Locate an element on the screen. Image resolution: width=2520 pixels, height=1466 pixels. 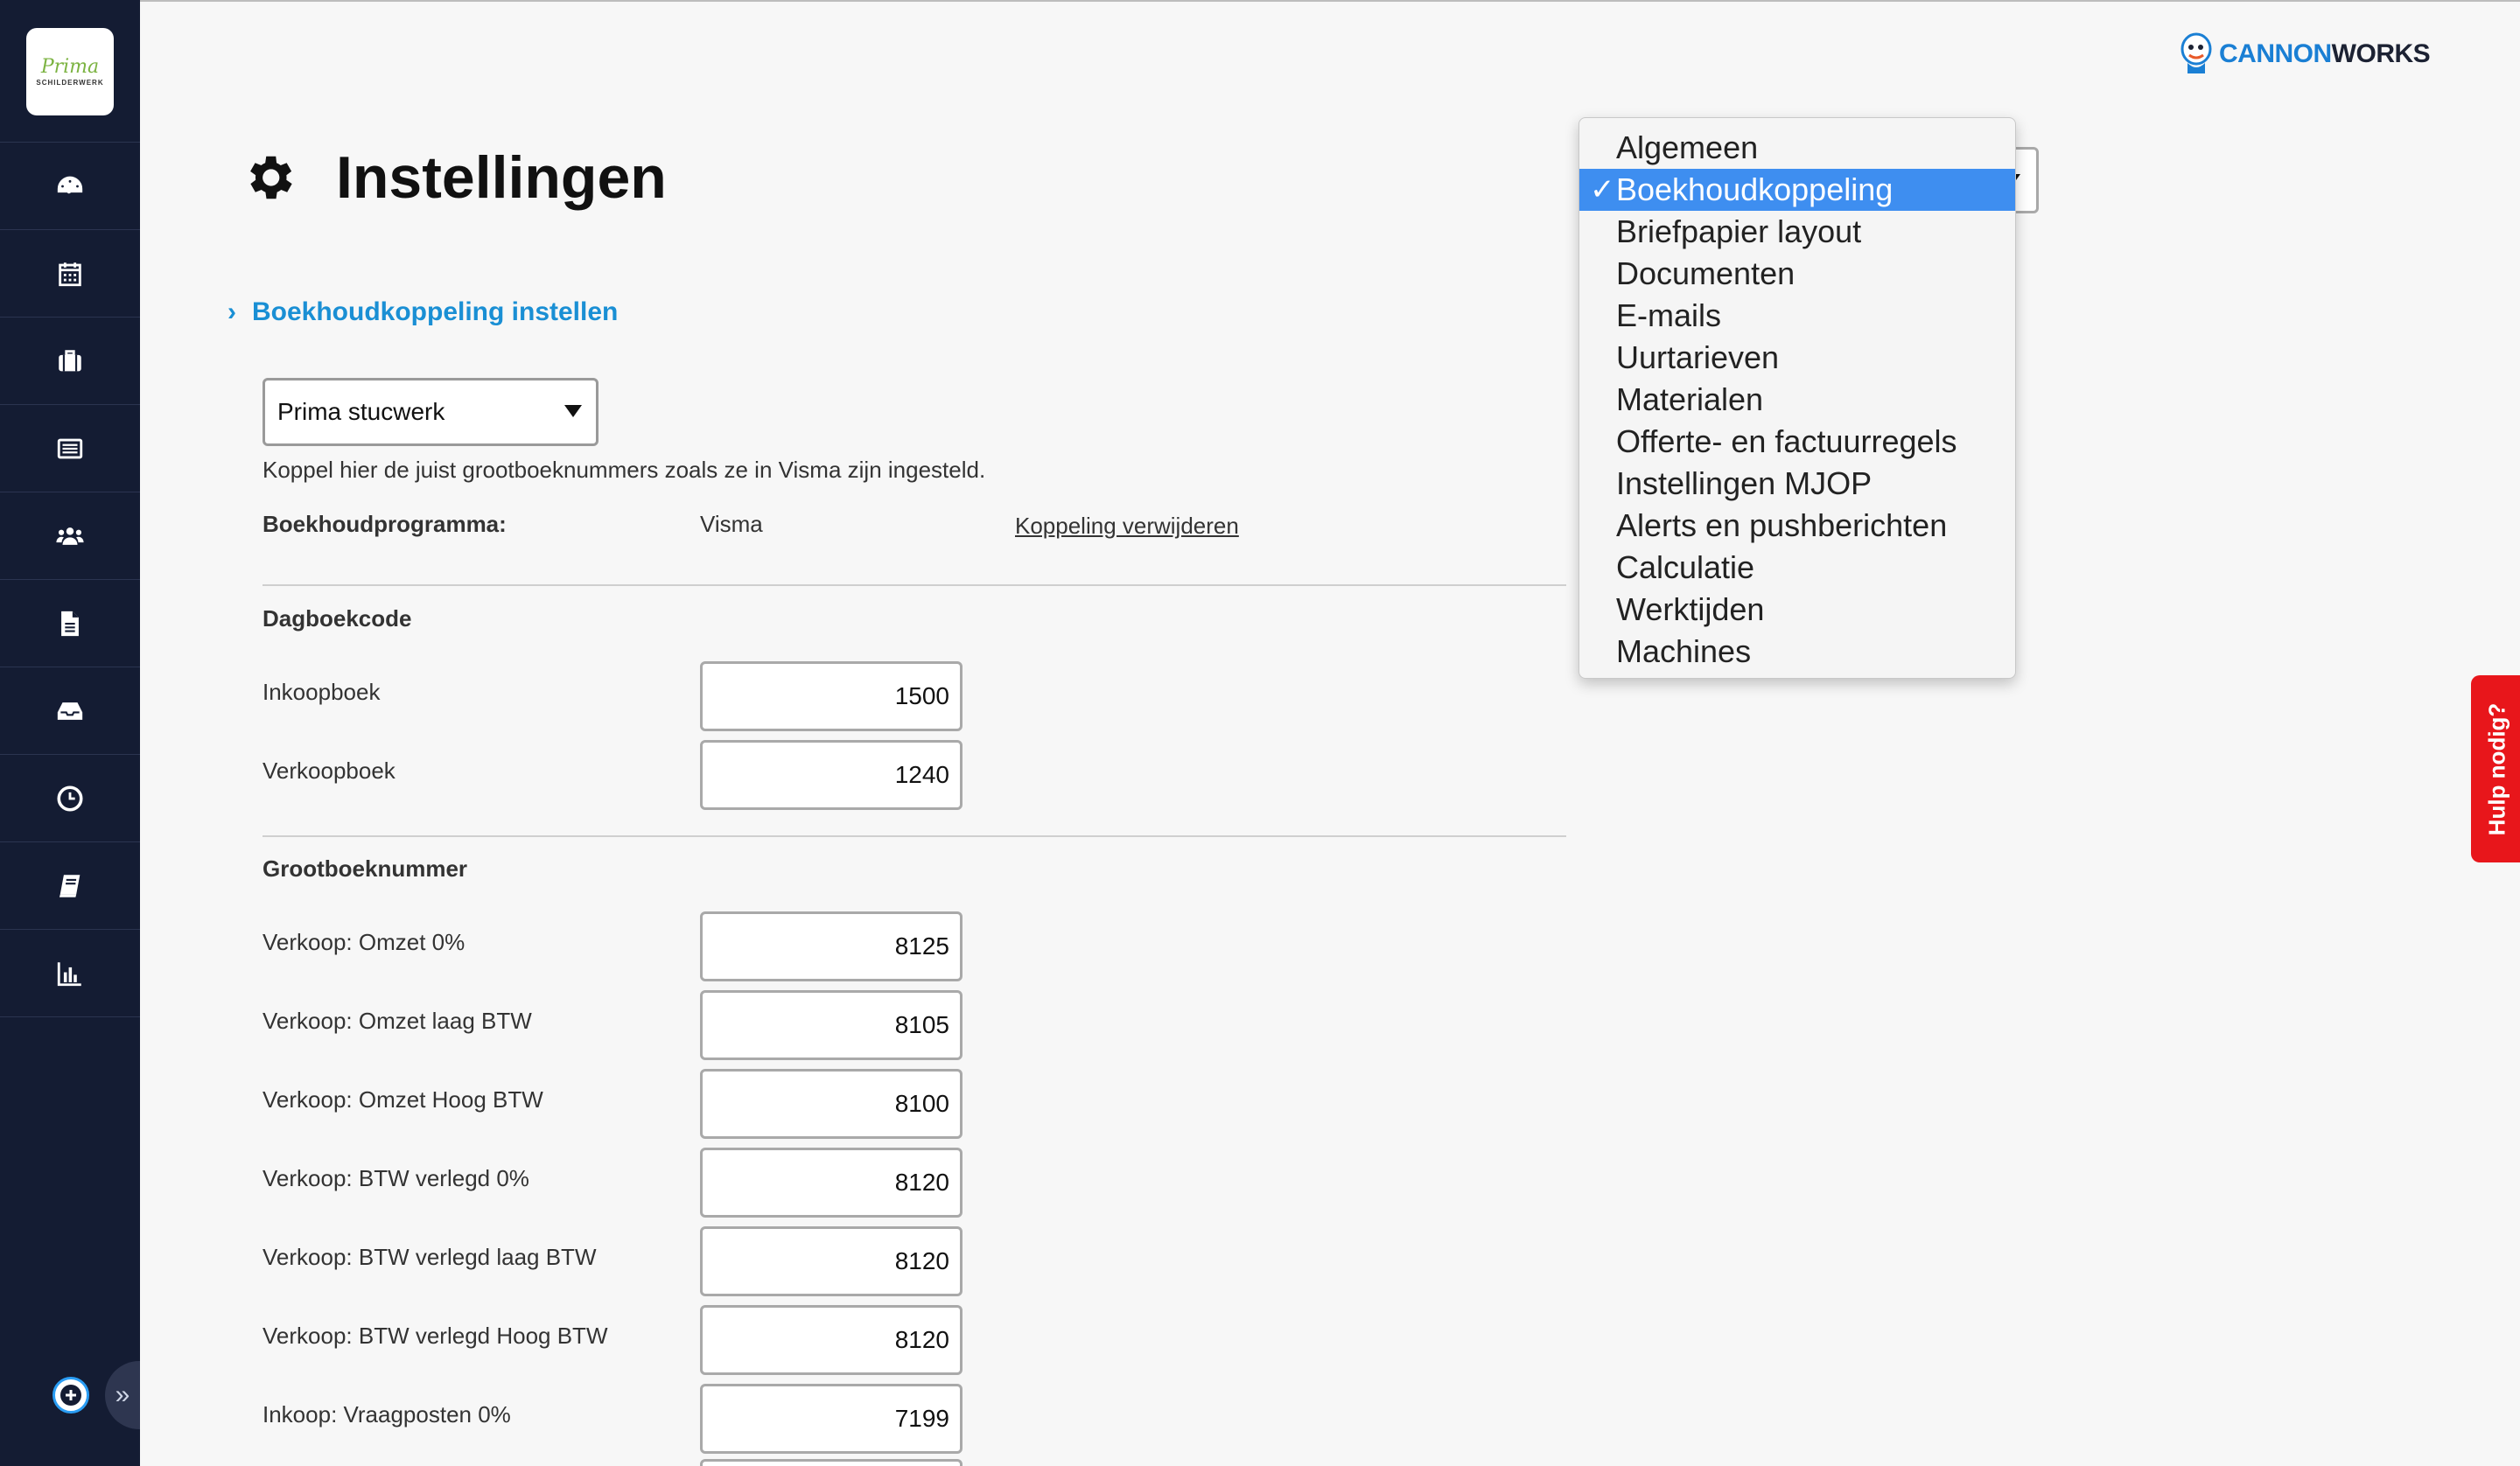
chart-icon is located at coordinates (69, 974).